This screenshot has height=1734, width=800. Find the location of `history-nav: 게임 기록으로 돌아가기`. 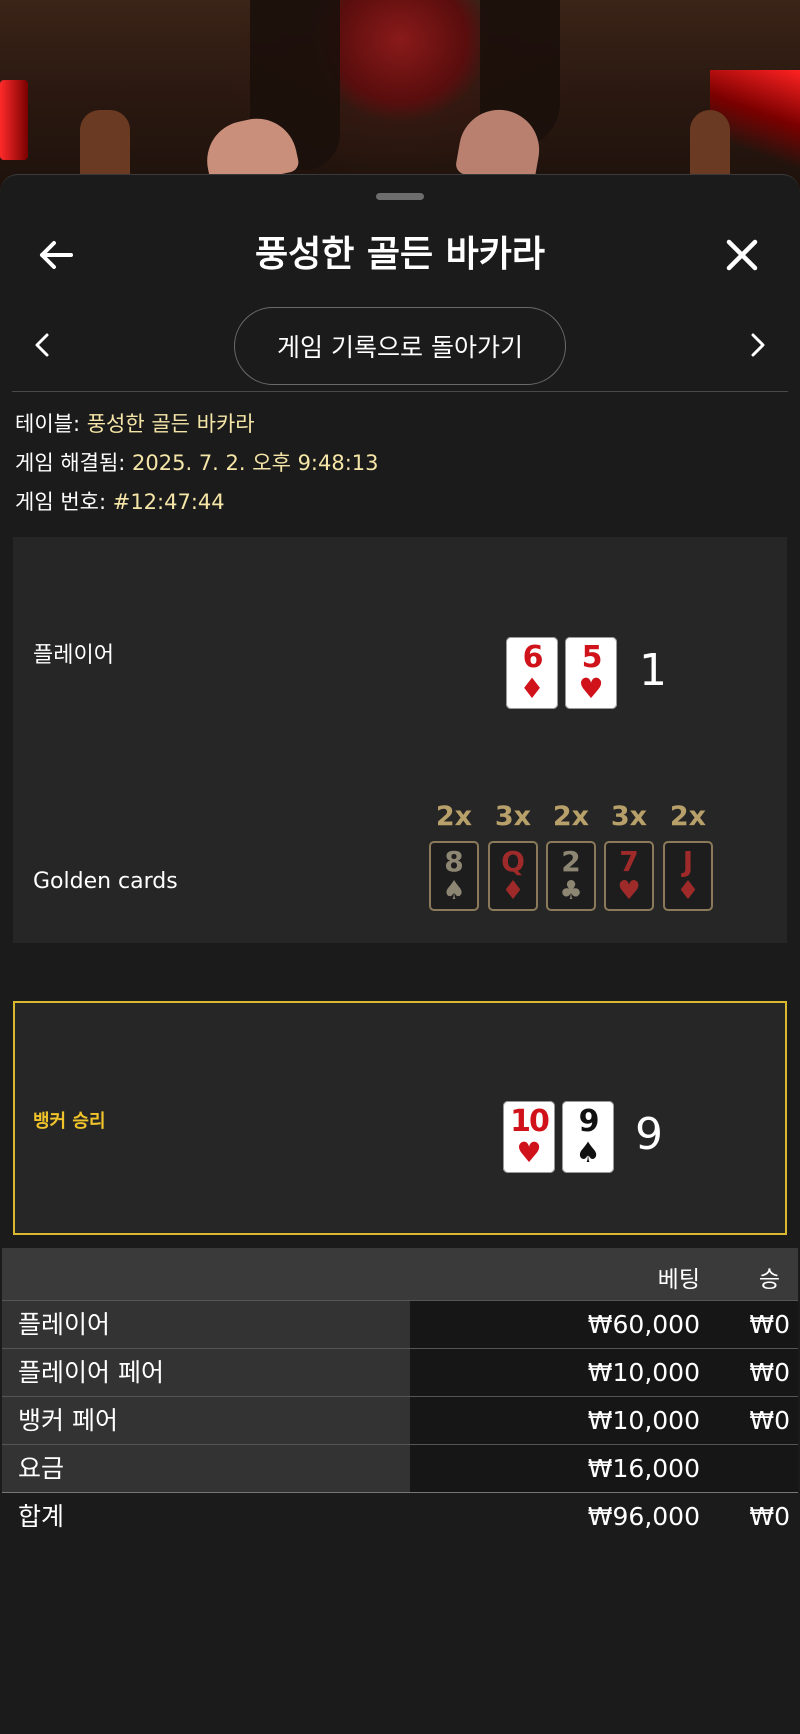

history-nav: 게임 기록으로 돌아가기 is located at coordinates (400, 345).